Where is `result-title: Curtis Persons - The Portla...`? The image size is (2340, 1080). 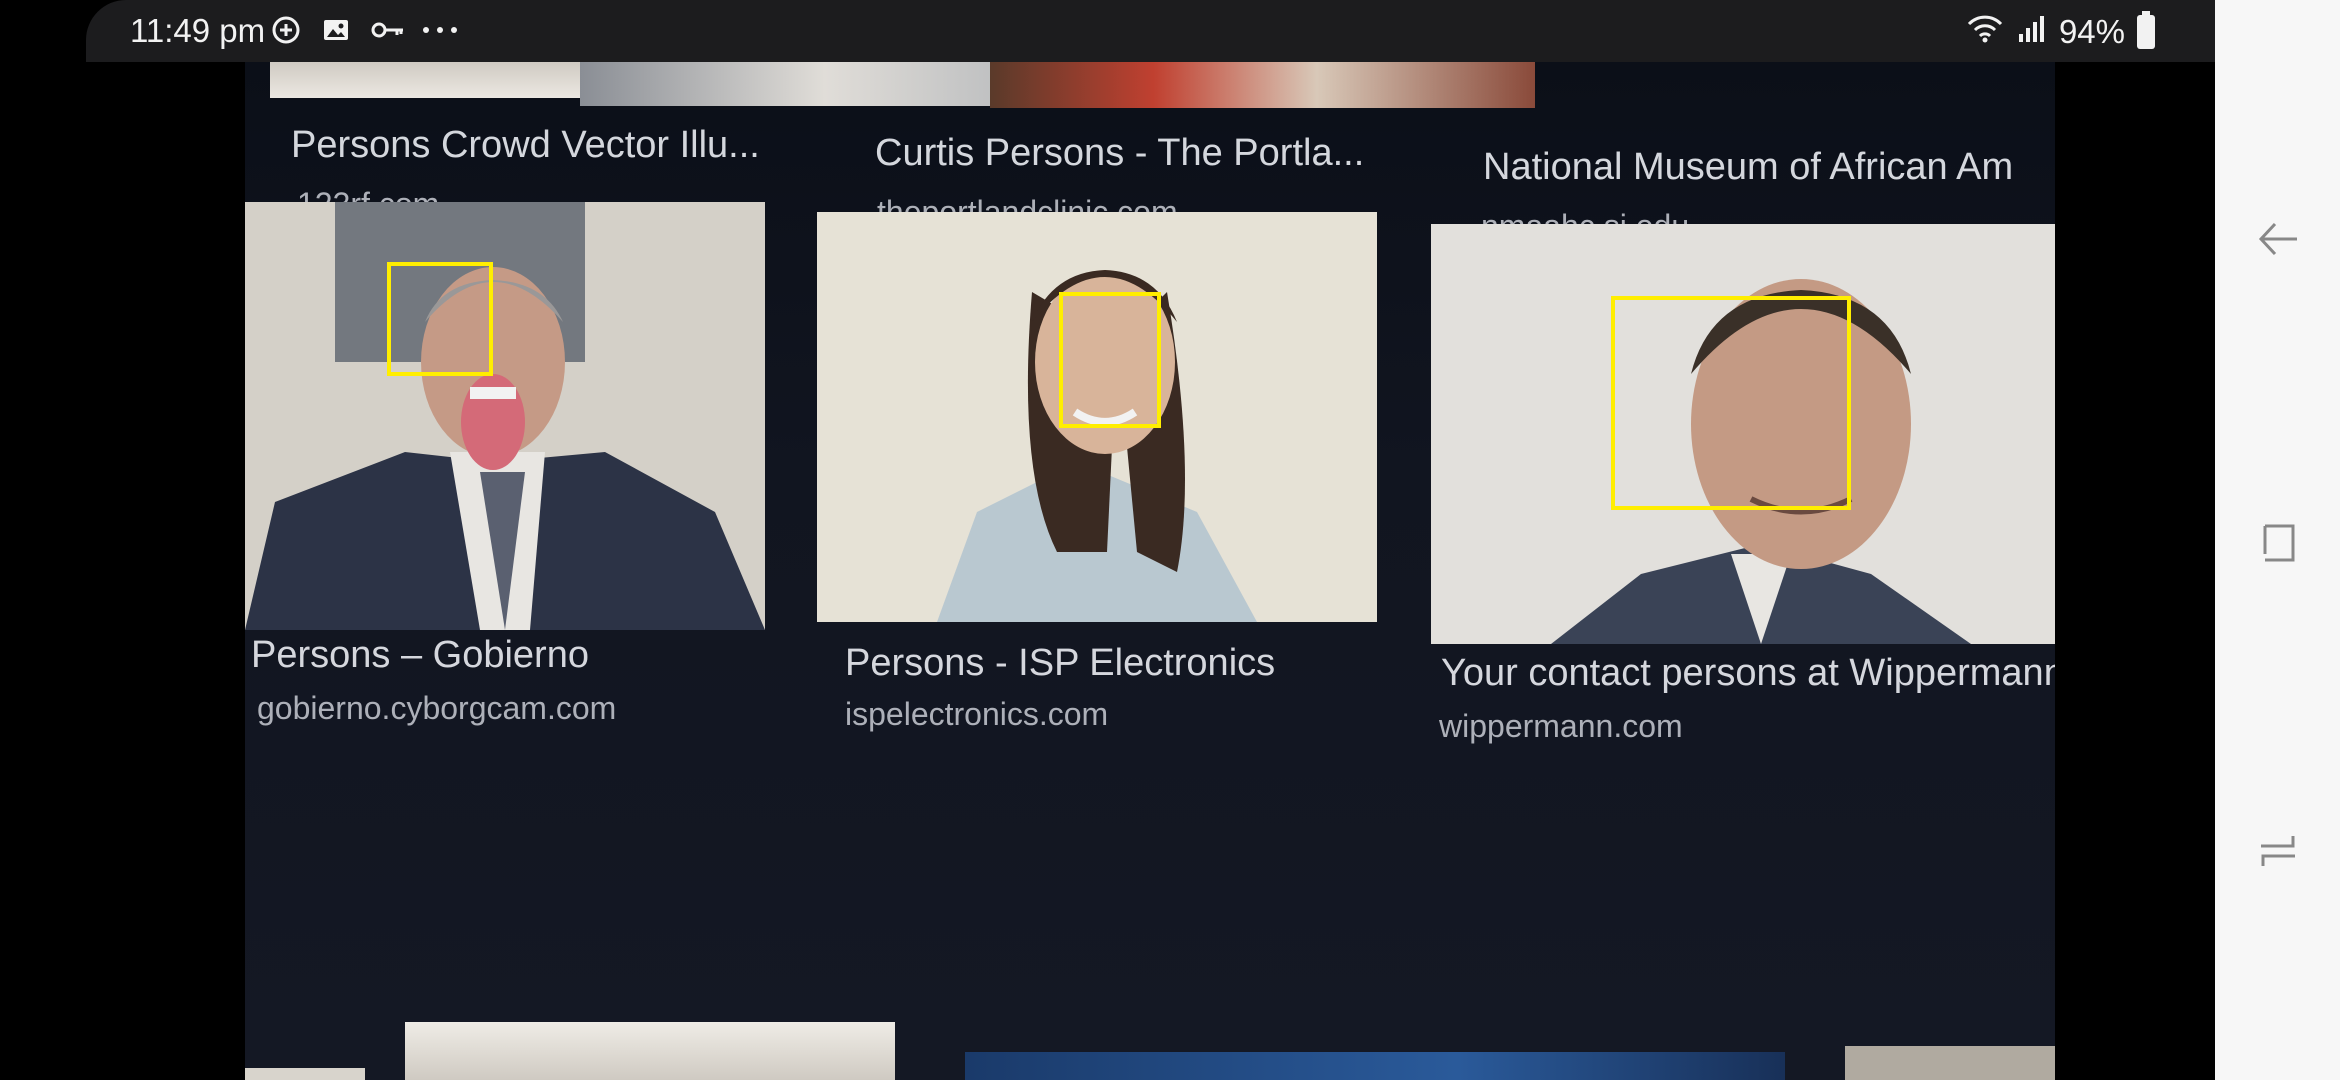 result-title: Curtis Persons - The Portla... is located at coordinates (1145, 153).